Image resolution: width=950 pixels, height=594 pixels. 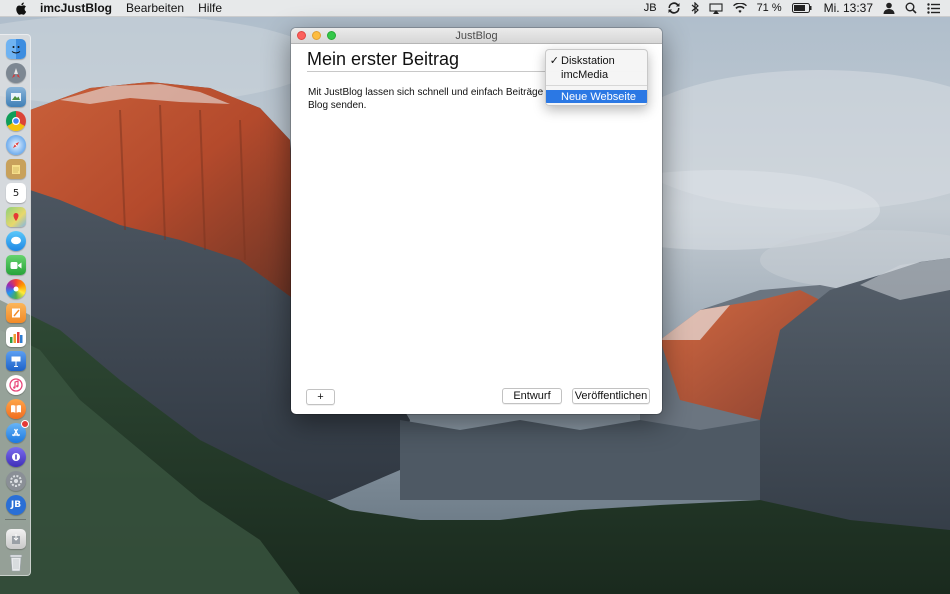 I want to click on site-menu-item-diskstation: ✓ Diskstation, so click(x=596, y=61).